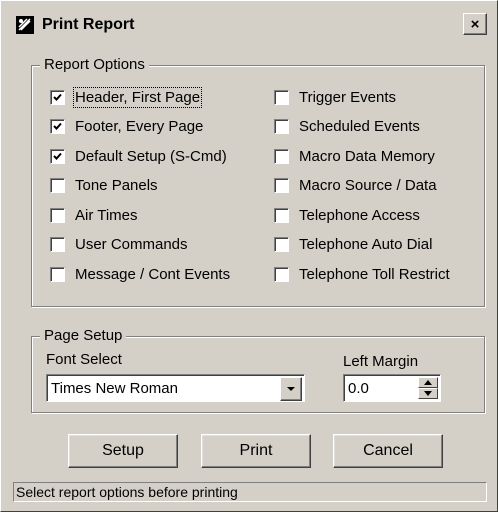 This screenshot has height=512, width=498. I want to click on close-icon: ×, so click(475, 24).